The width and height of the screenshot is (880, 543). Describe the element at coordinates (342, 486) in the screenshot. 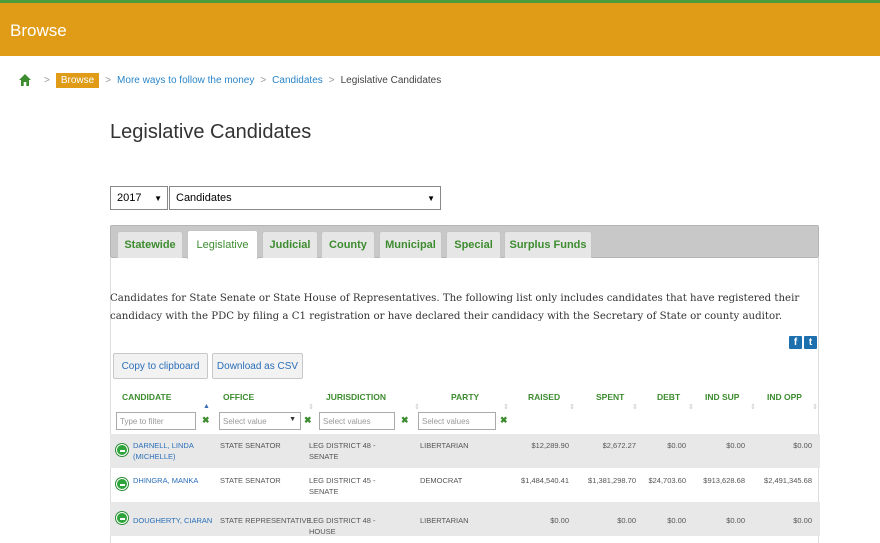

I see `jurisdiction-cell: LEG DISTRICT 45 - SENATE` at that location.